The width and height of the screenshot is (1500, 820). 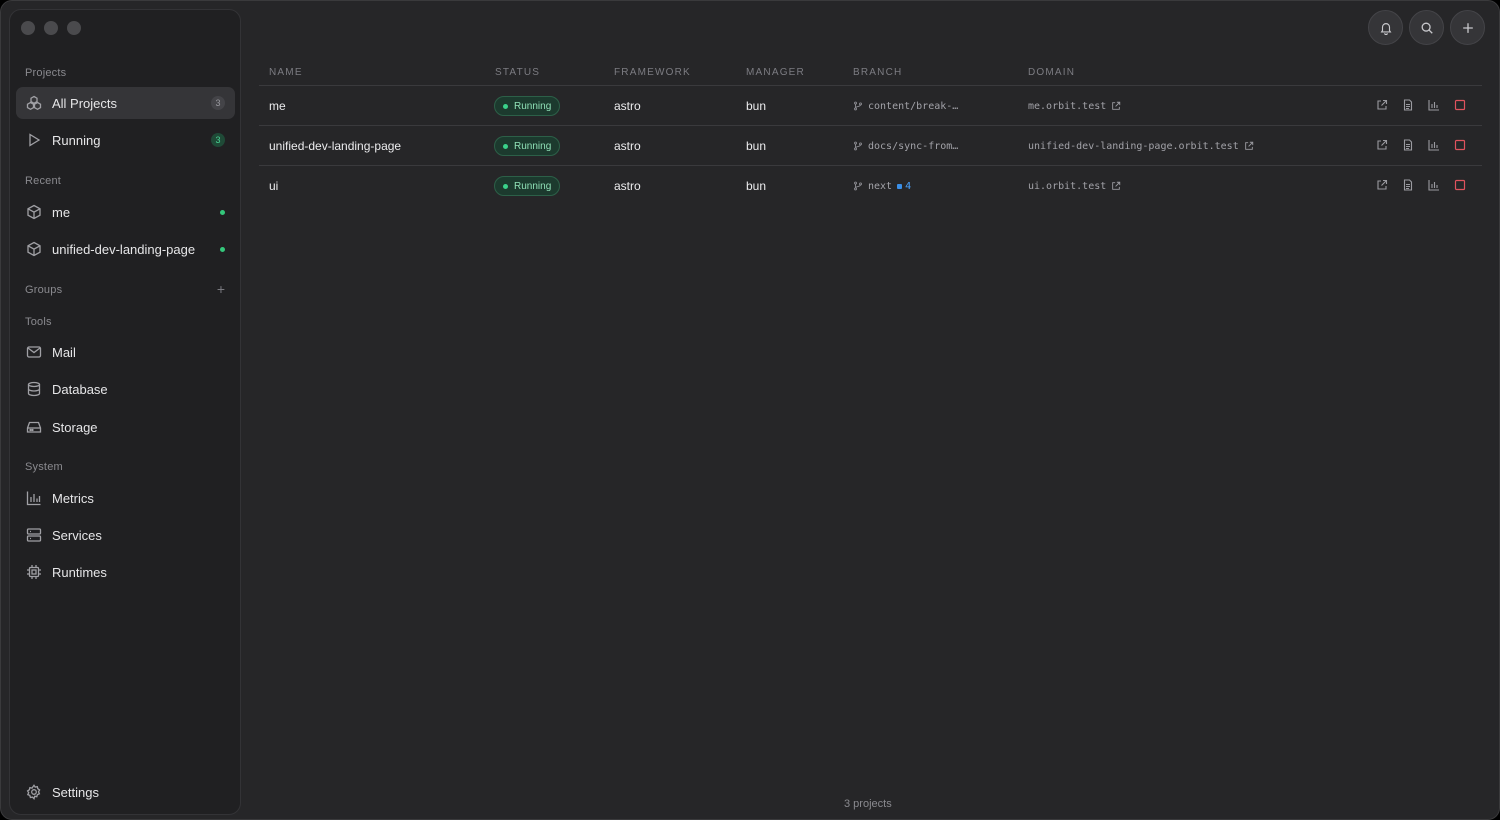 What do you see at coordinates (125, 352) in the screenshot?
I see `sidebar-item-mail: Mail` at bounding box center [125, 352].